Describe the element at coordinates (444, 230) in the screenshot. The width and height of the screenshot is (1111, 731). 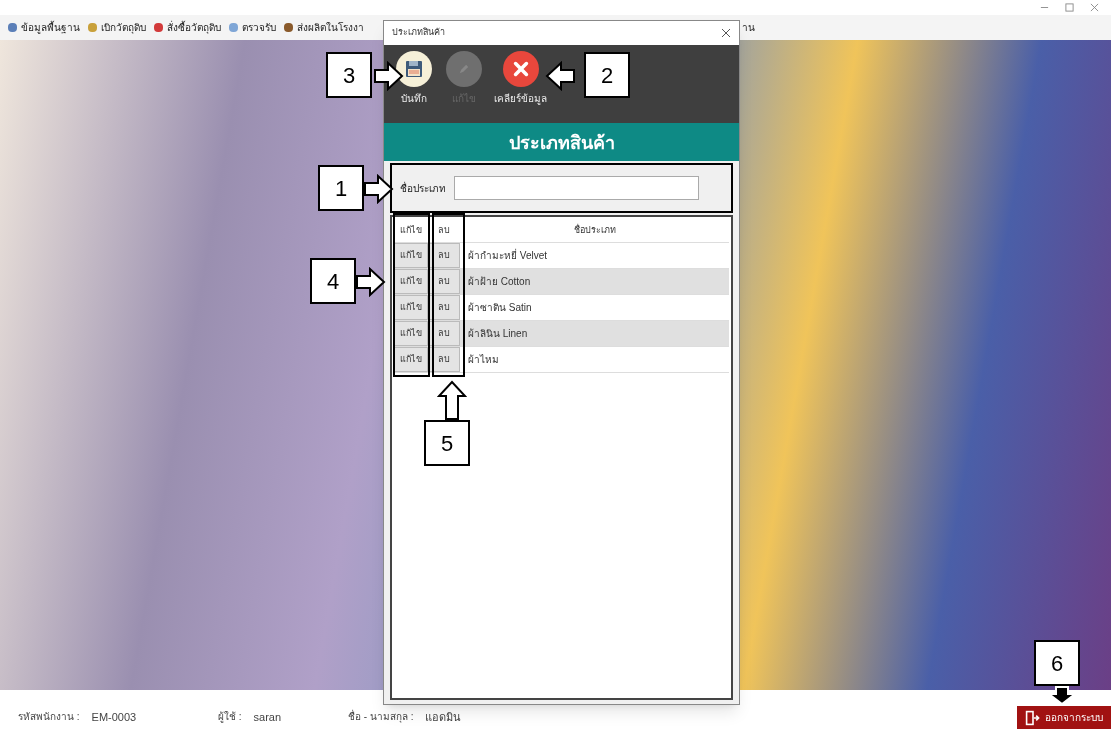
I see `column-header: ลบ` at that location.